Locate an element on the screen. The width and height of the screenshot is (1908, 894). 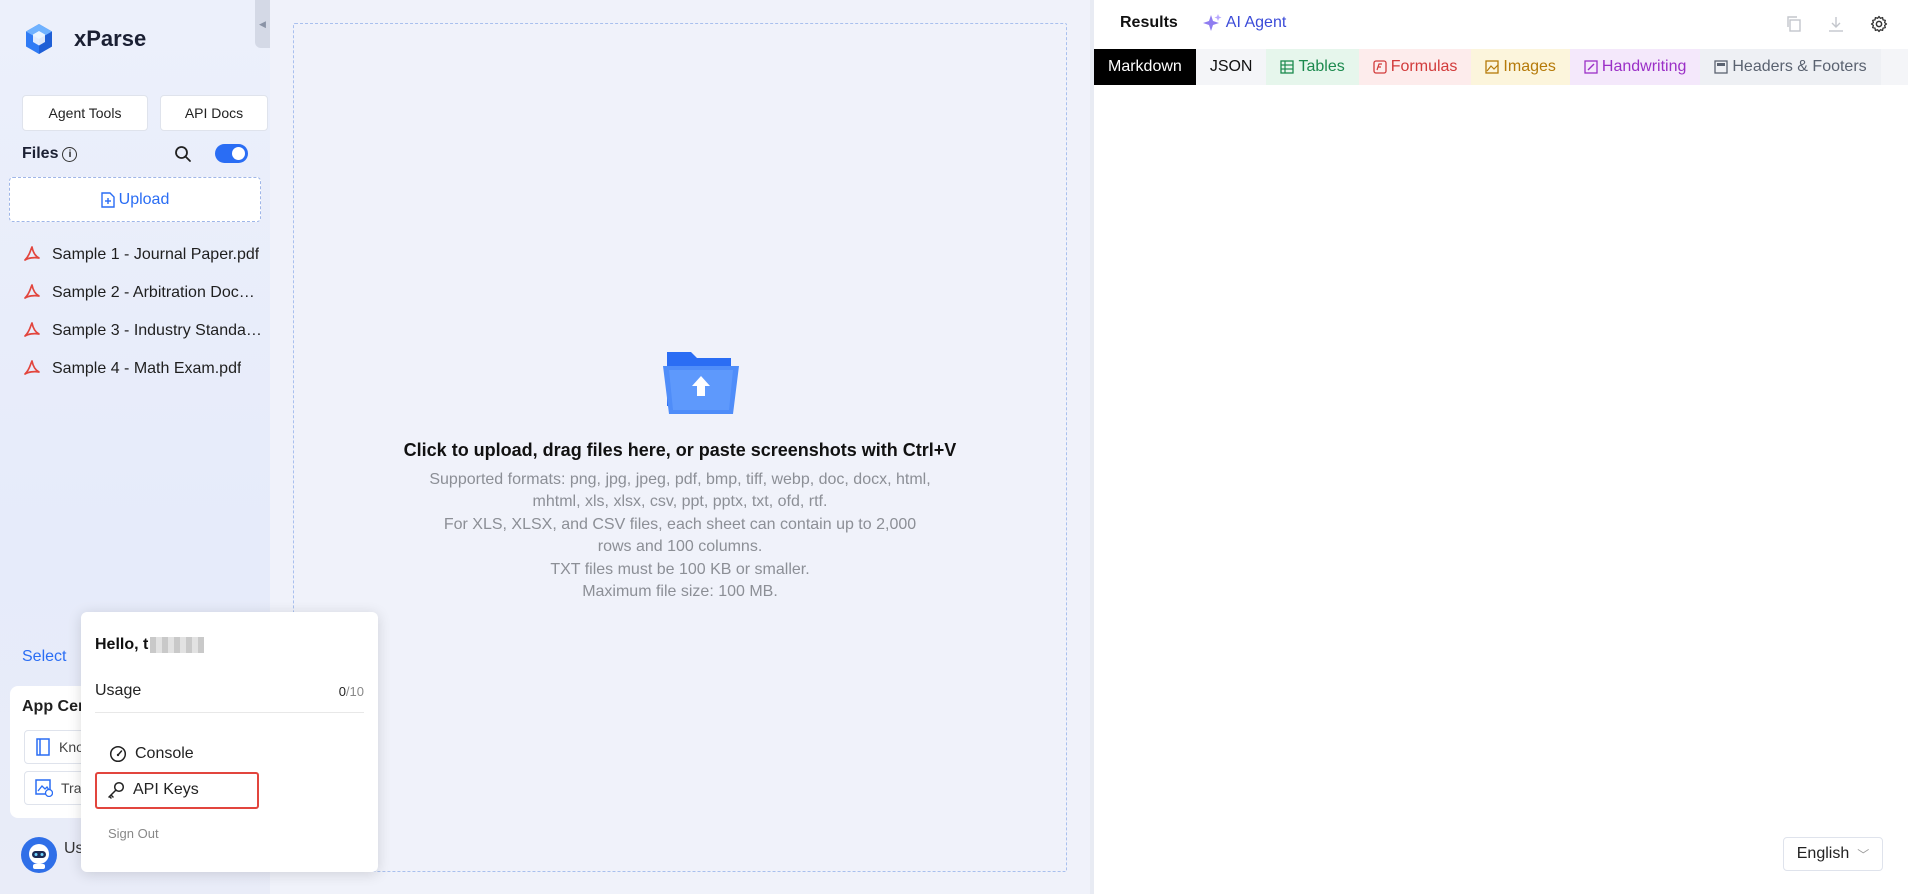
tab-label: JSON is located at coordinates (1231, 66).